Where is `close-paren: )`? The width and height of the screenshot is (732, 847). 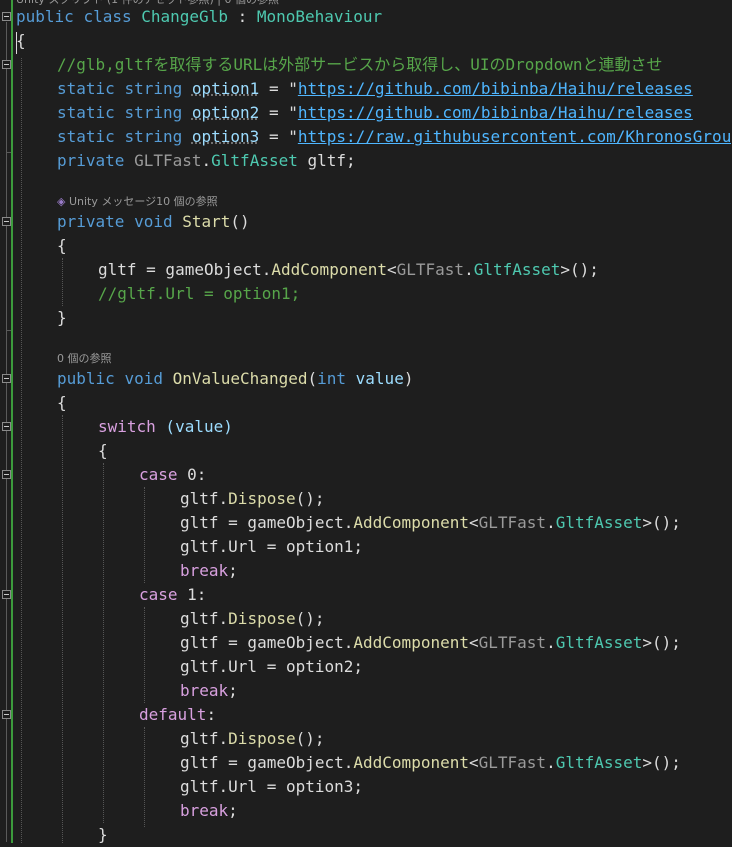
close-paren: ) is located at coordinates (408, 378).